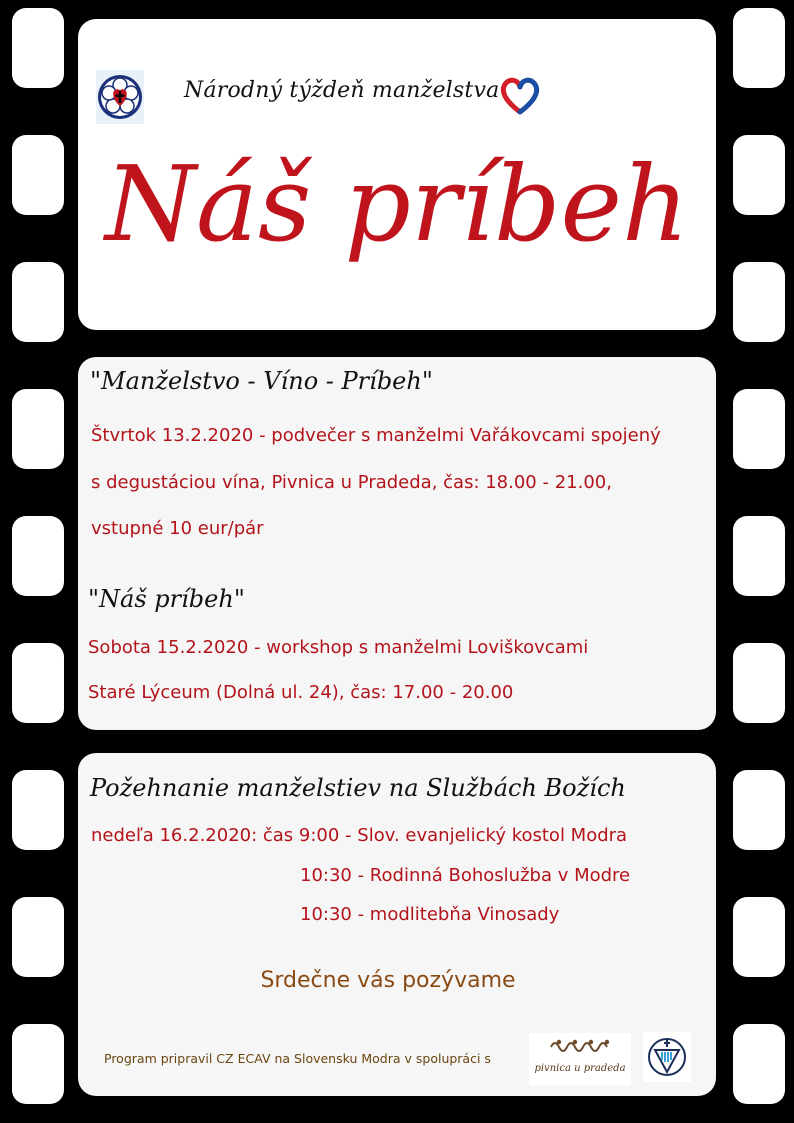 The image size is (794, 1123). What do you see at coordinates (120, 97) in the screenshot?
I see `luther-rose-icon` at bounding box center [120, 97].